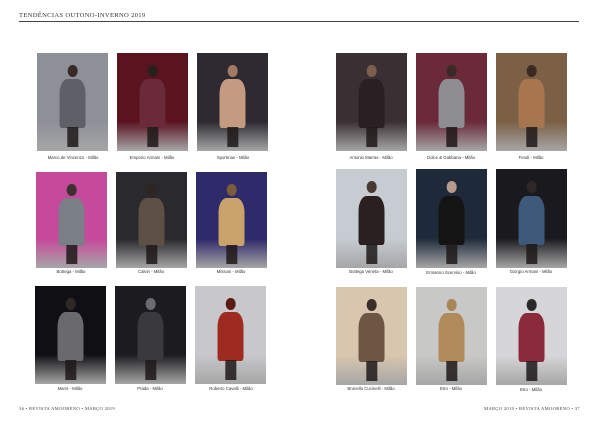 Image resolution: width=600 pixels, height=424 pixels. Describe the element at coordinates (299, 21) in the screenshot. I see `header-rule` at that location.